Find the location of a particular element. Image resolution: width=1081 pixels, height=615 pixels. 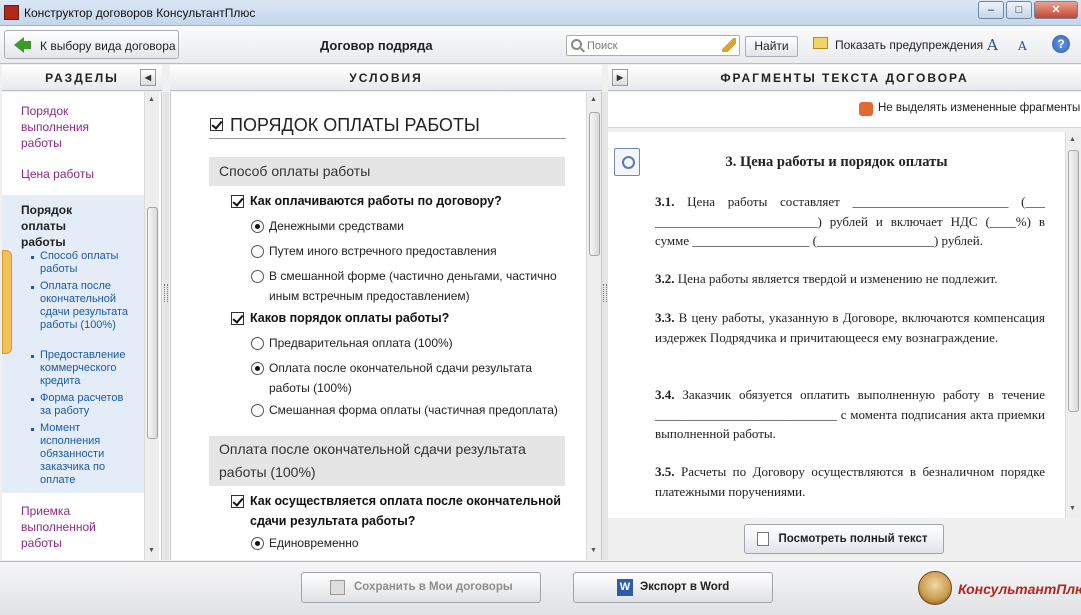

q2-checkbox is located at coordinates (237, 318).